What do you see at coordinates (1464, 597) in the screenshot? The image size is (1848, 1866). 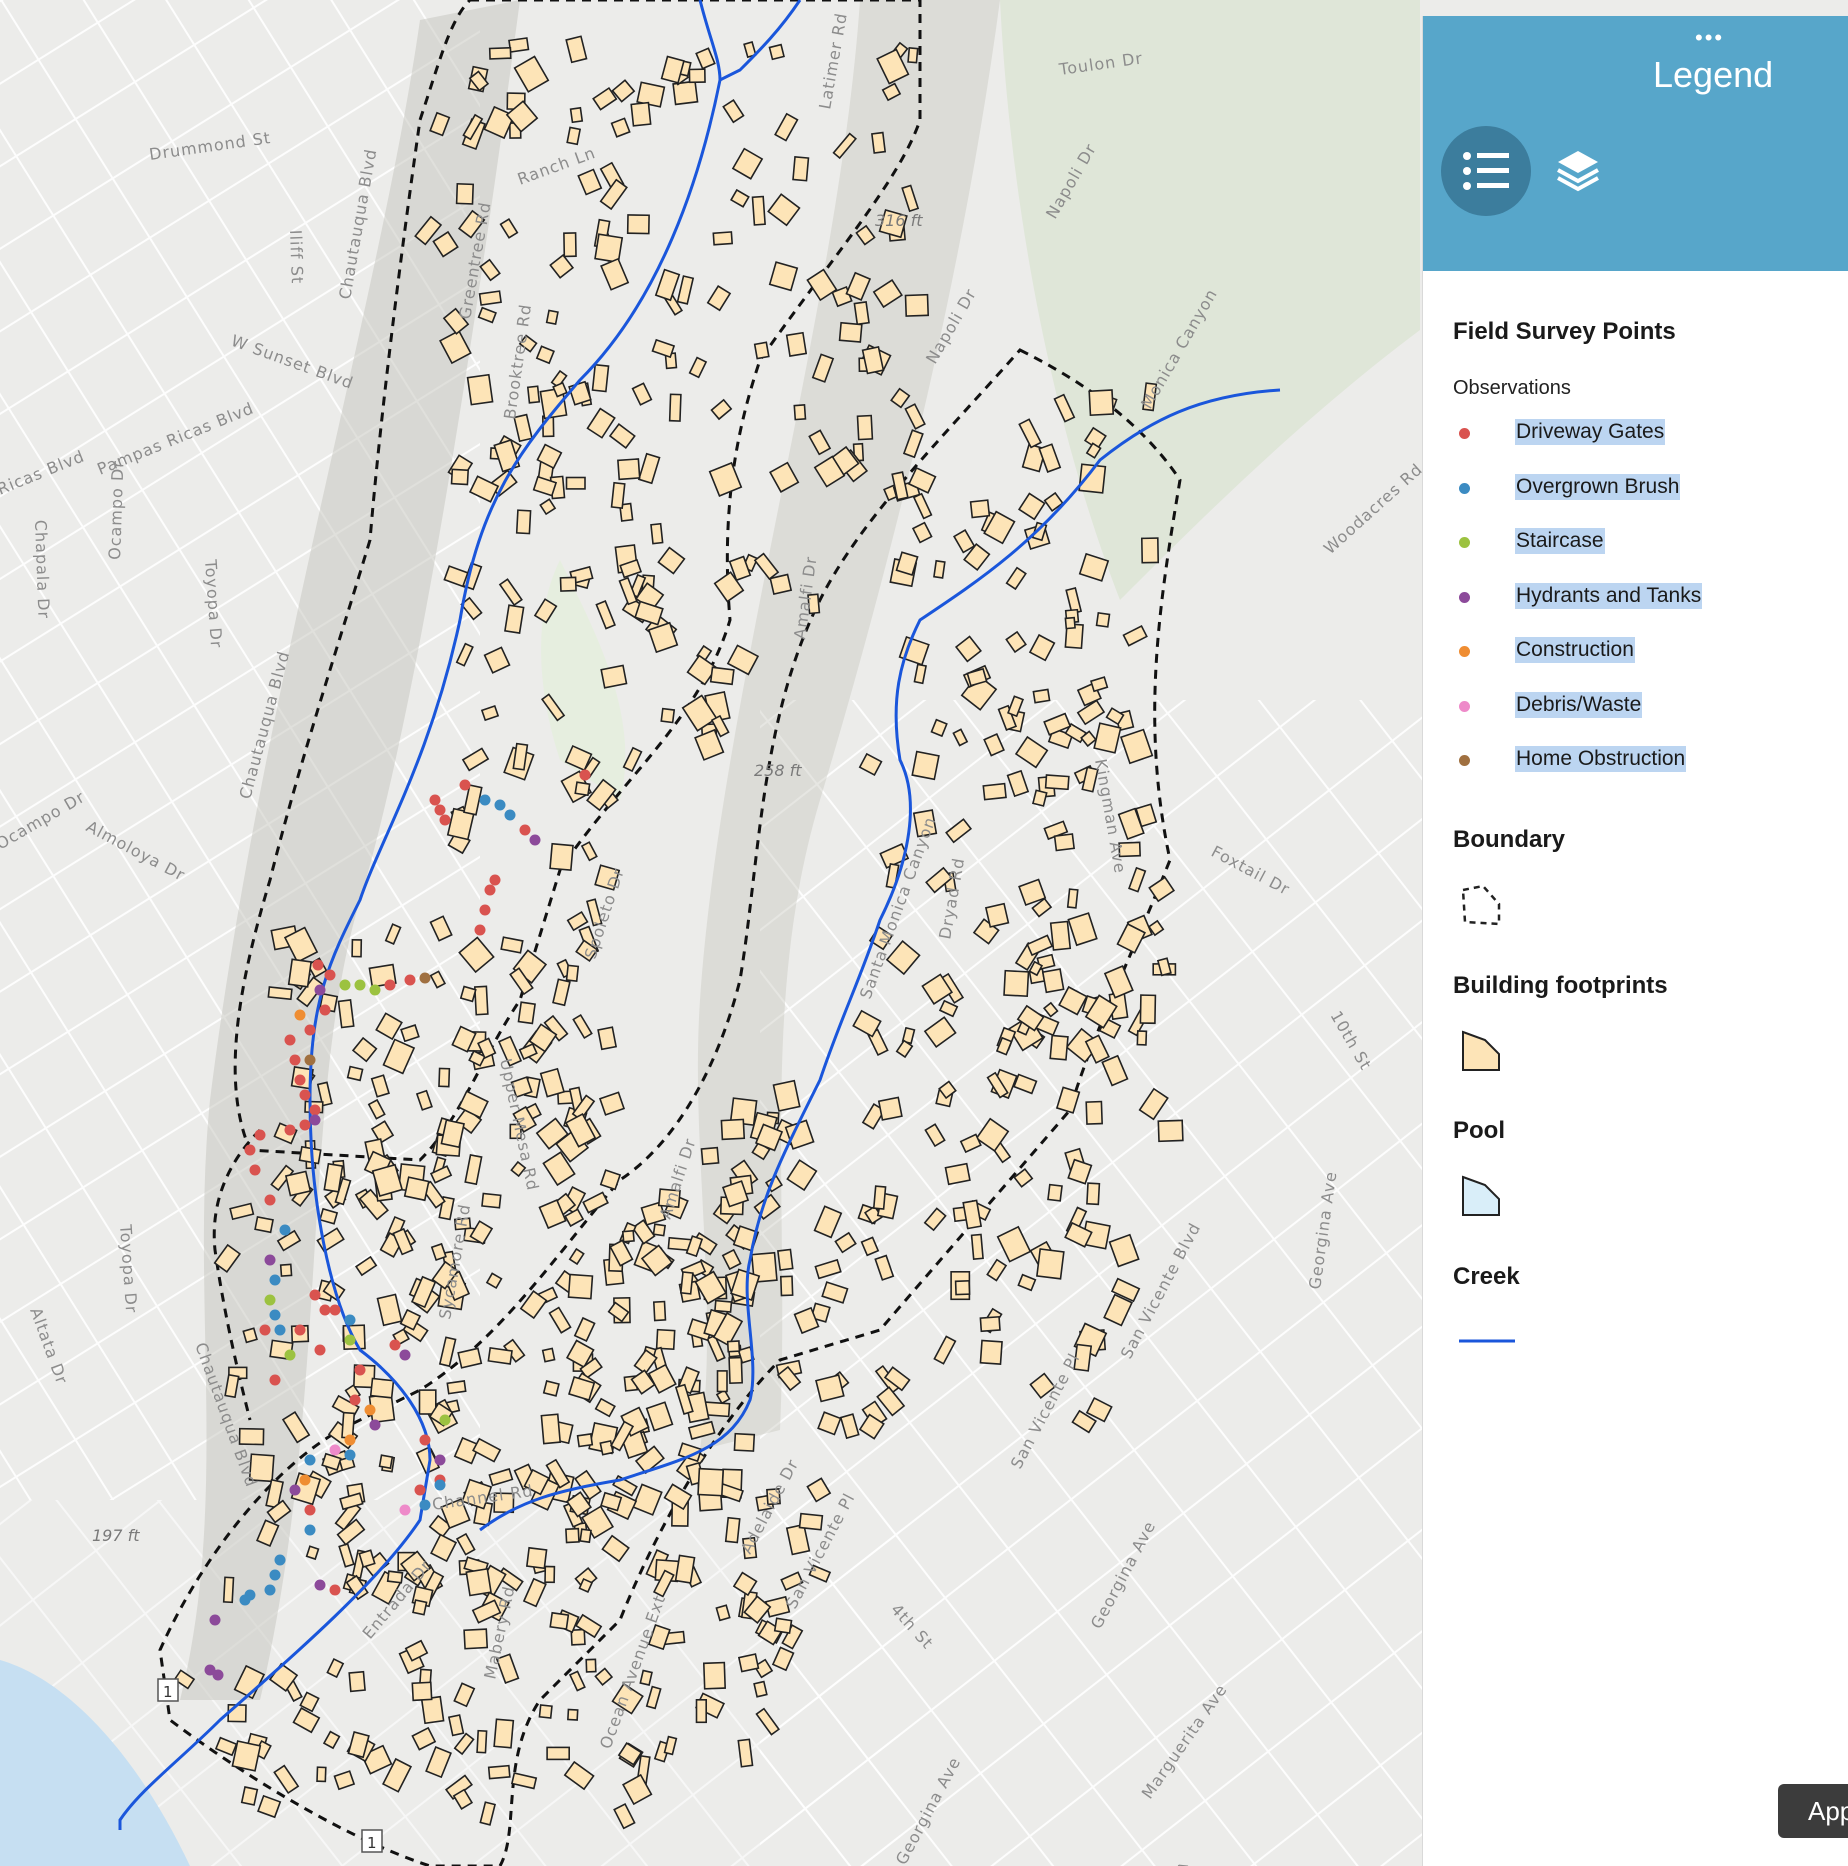 I see `point-symbol-icon` at bounding box center [1464, 597].